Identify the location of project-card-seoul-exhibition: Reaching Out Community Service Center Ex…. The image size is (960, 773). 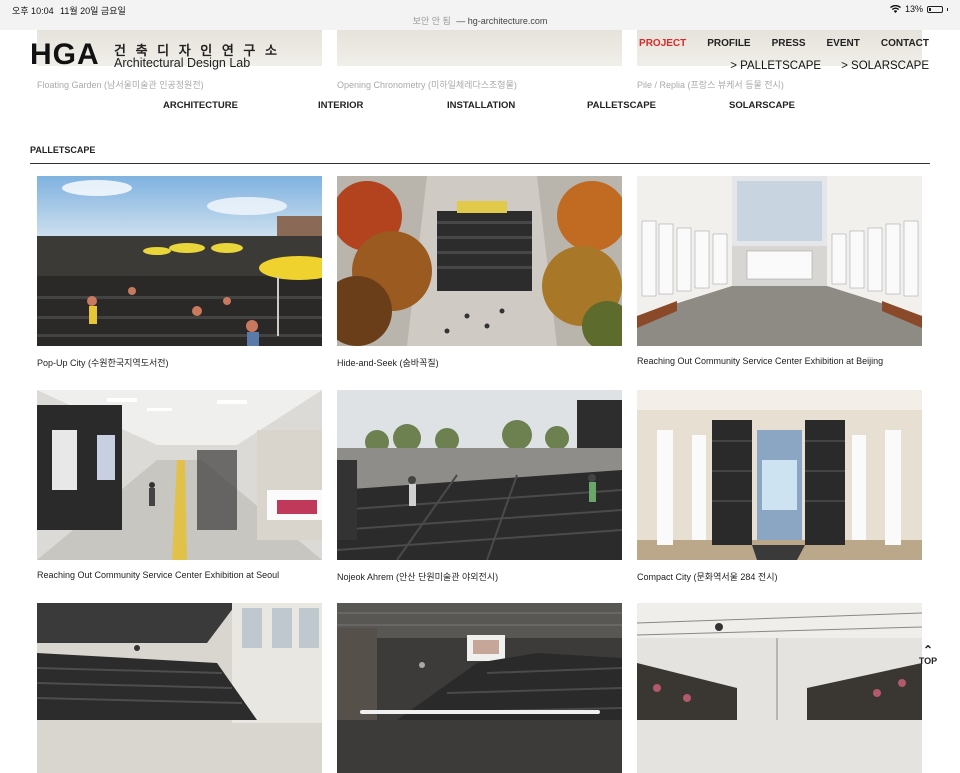
(179, 485).